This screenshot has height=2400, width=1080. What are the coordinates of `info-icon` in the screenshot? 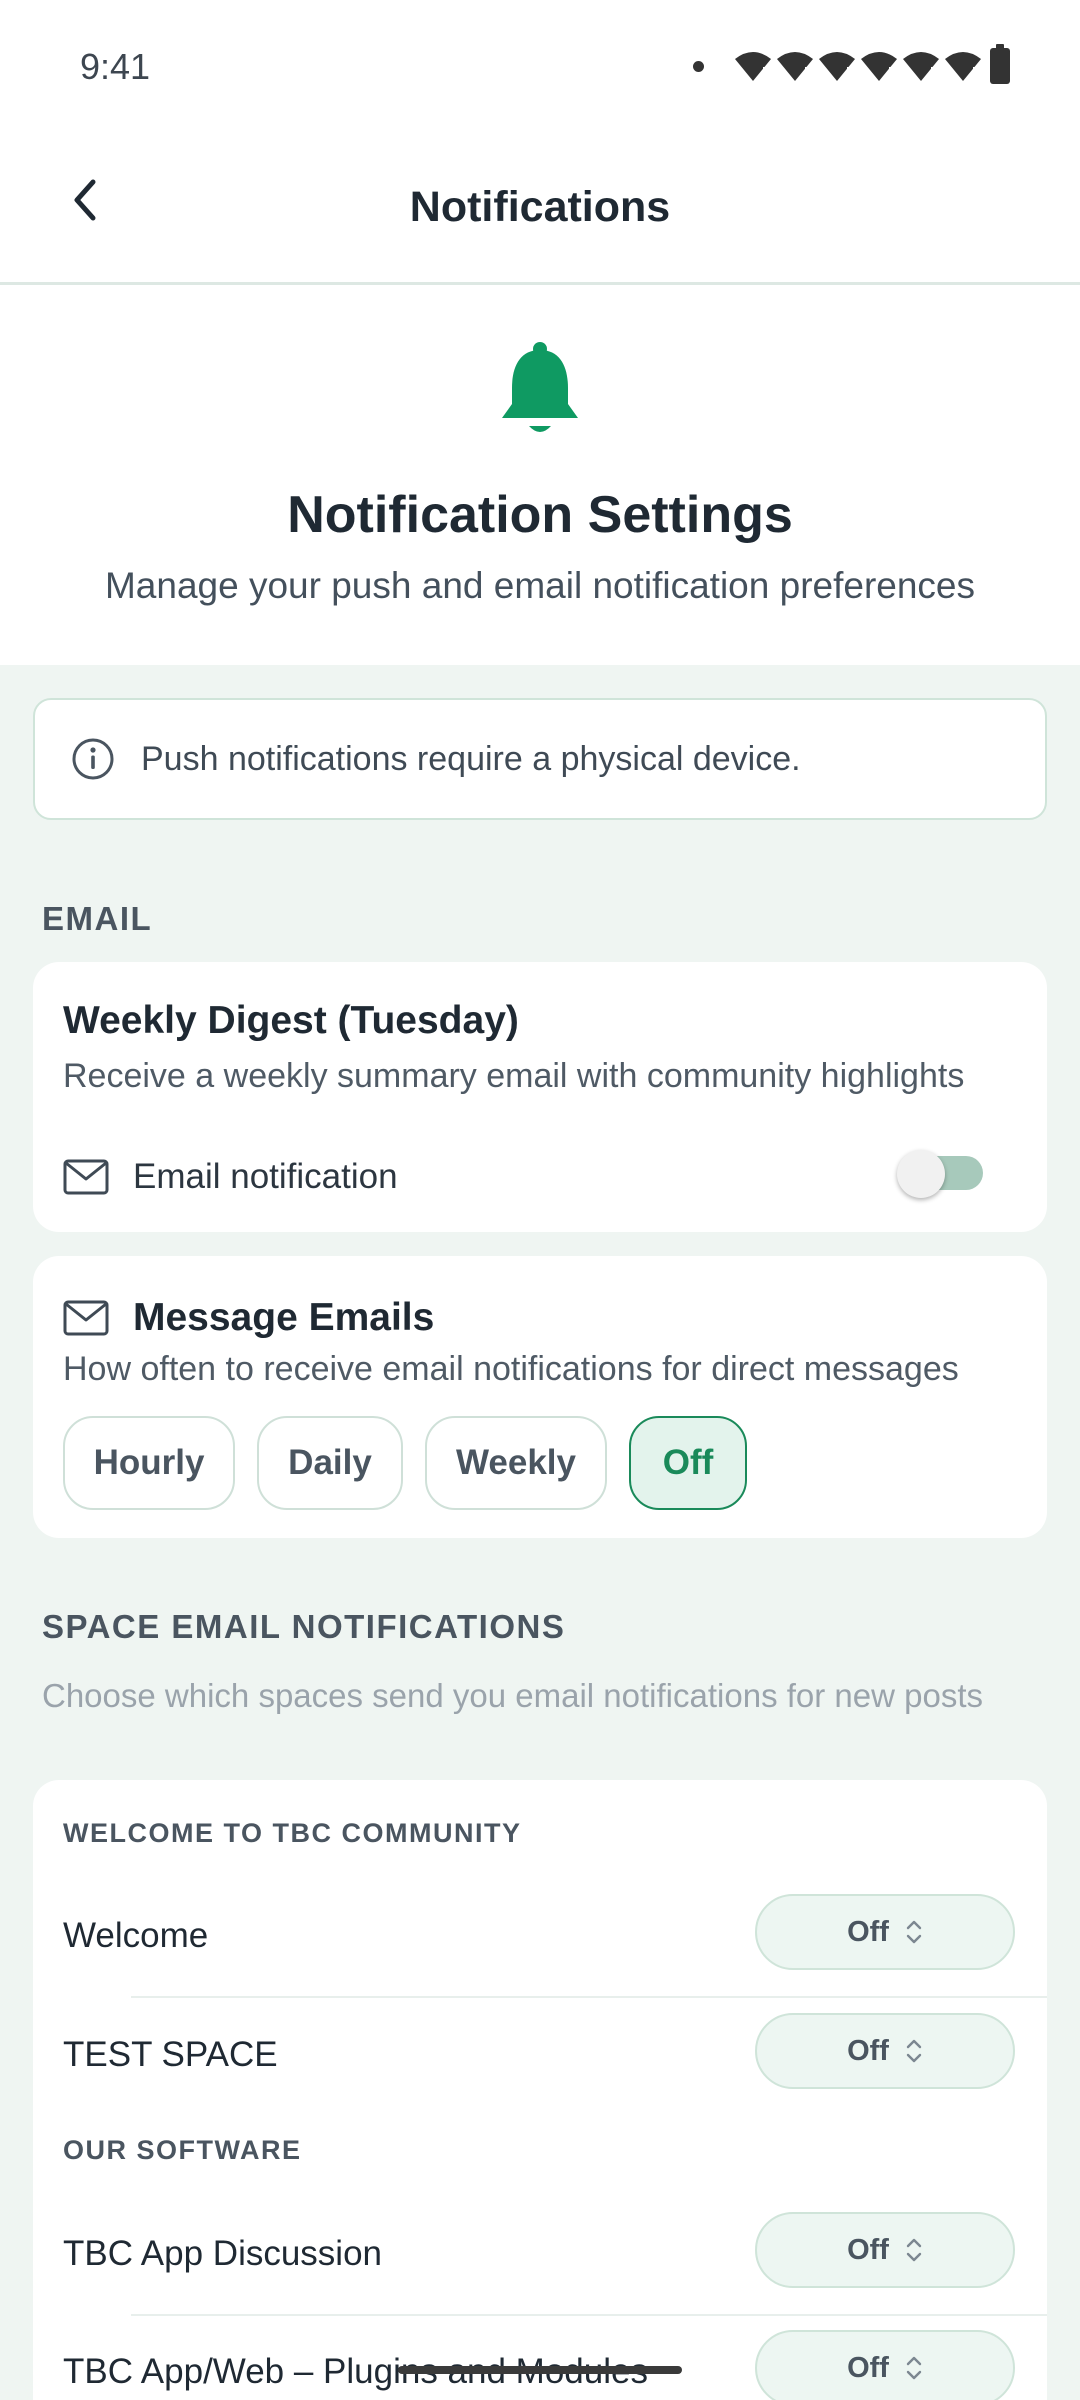 It's located at (93, 759).